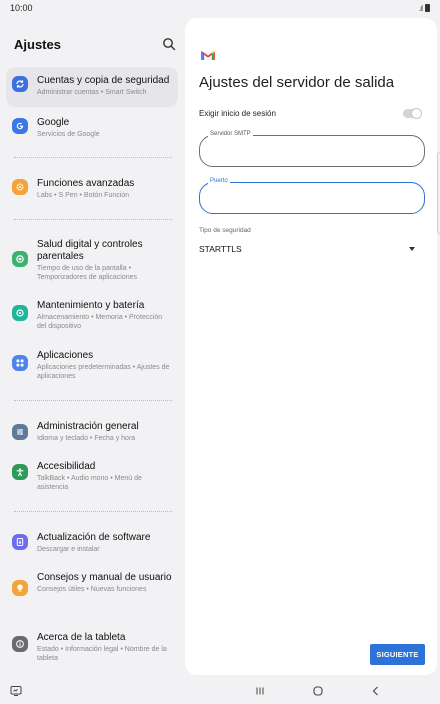 Image resolution: width=440 pixels, height=704 pixels. I want to click on battery-icon, so click(427, 8).